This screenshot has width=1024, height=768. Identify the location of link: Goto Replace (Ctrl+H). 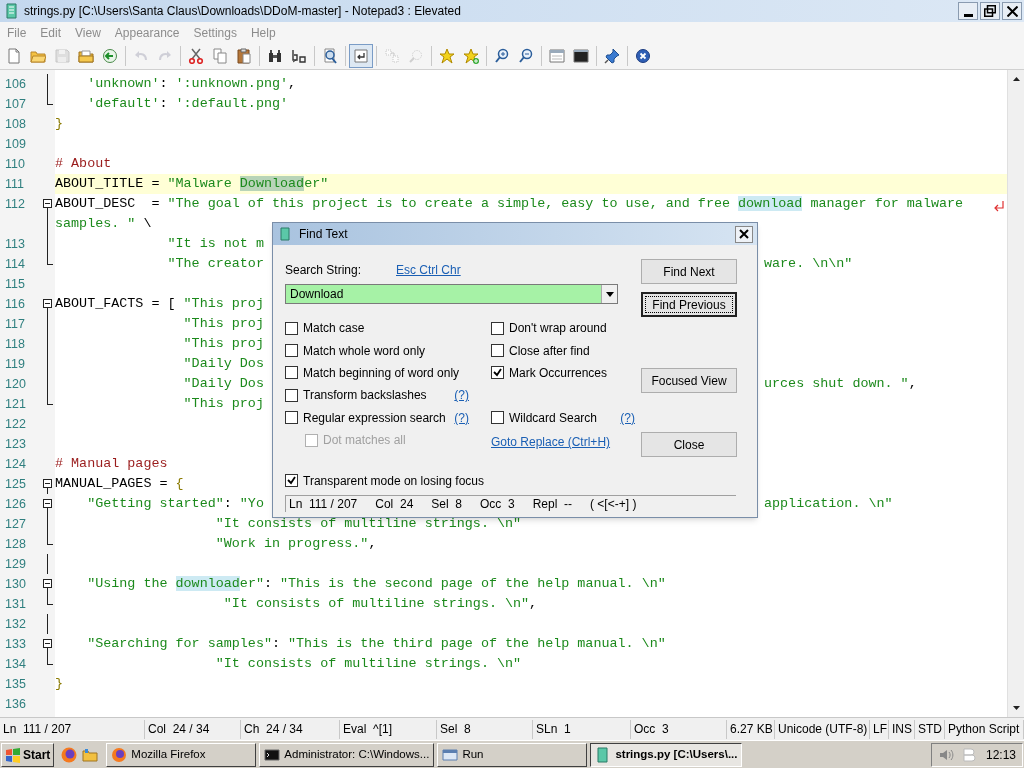
(551, 442).